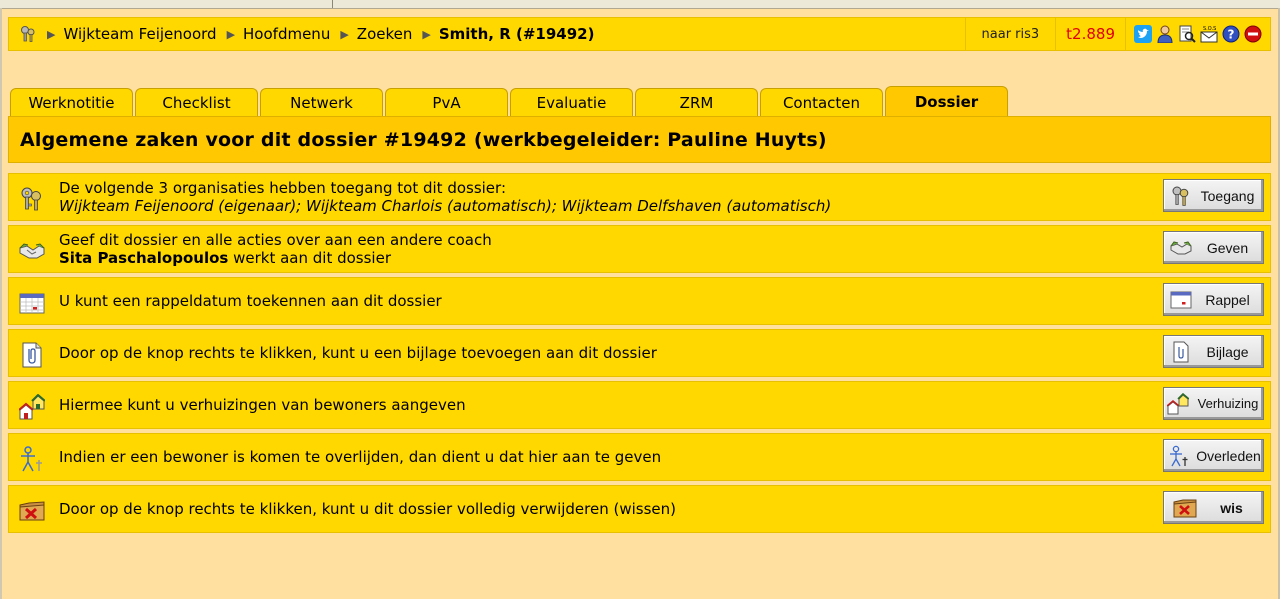  Describe the element at coordinates (332, 4) in the screenshot. I see `window-divider` at that location.